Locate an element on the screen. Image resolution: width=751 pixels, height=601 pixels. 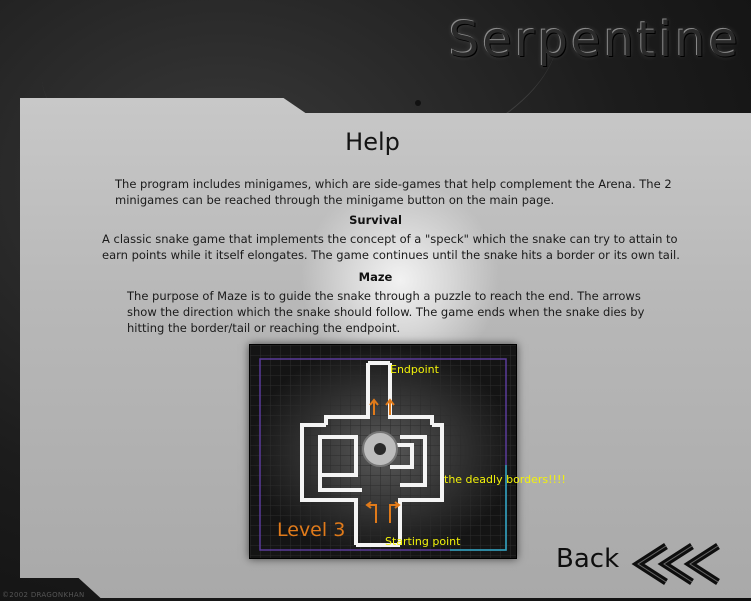
start-annotation: Starting point is located at coordinates (423, 541).